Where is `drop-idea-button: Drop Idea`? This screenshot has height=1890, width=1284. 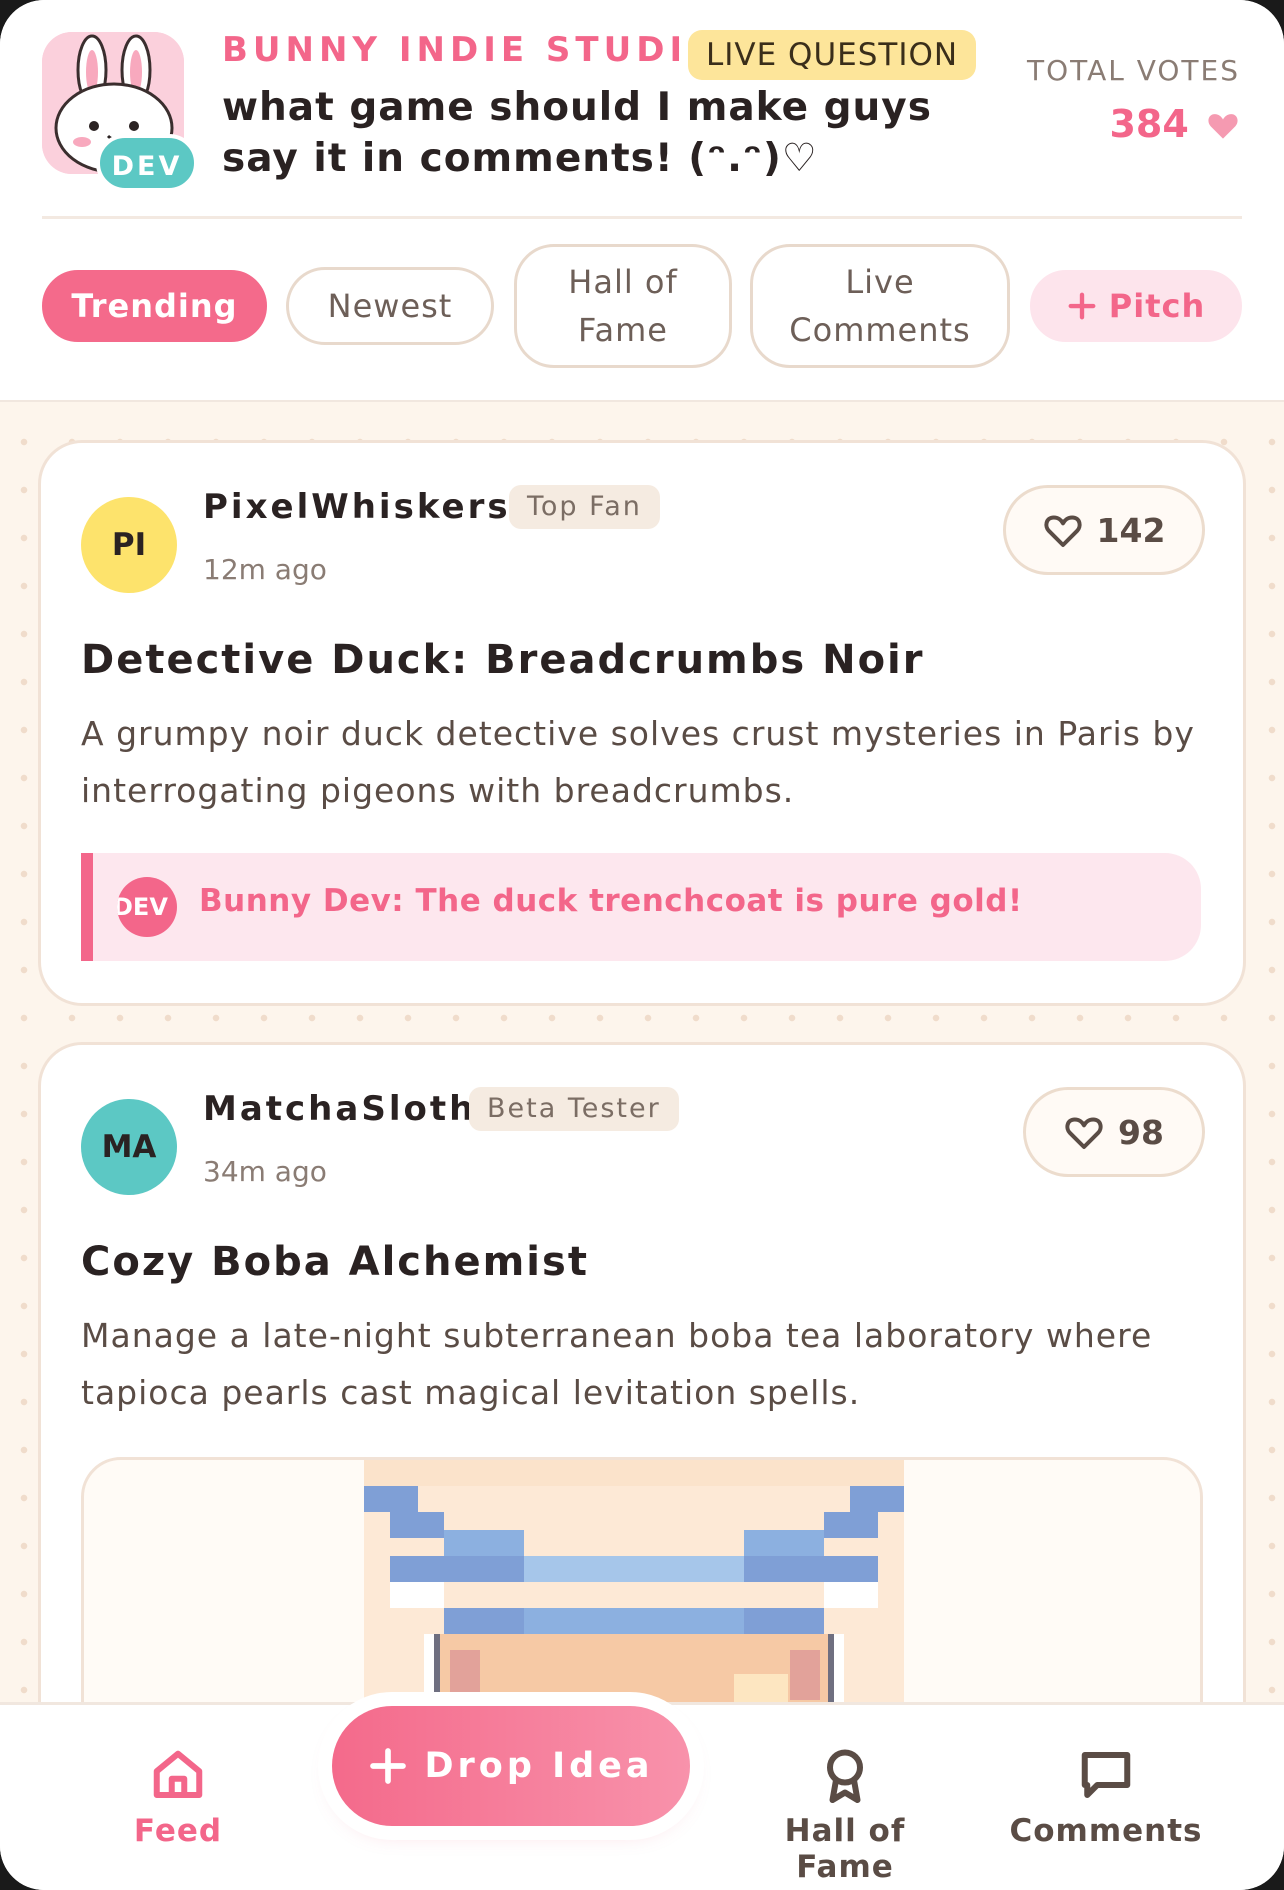 drop-idea-button: Drop Idea is located at coordinates (511, 1766).